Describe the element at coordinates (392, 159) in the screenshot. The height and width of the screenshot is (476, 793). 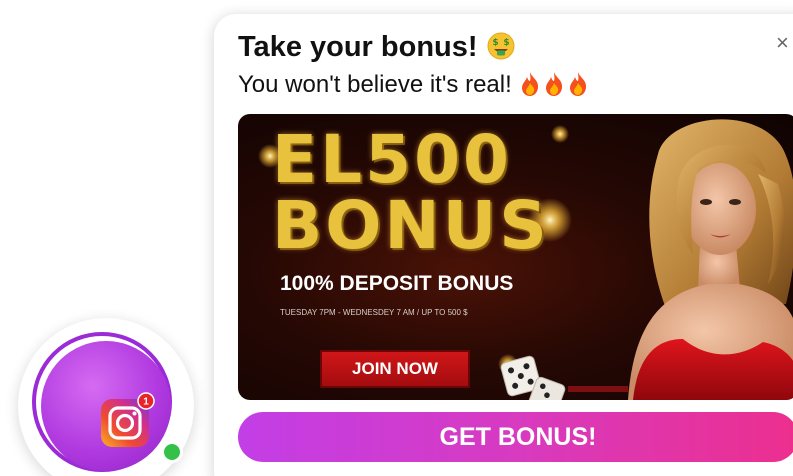
I see `promo-headline: EL500` at that location.